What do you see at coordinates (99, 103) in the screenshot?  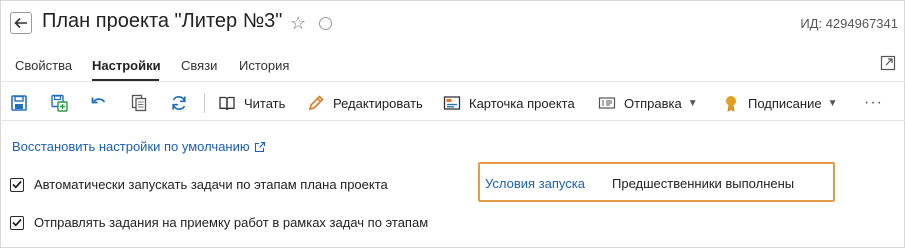 I see `undo-icon` at bounding box center [99, 103].